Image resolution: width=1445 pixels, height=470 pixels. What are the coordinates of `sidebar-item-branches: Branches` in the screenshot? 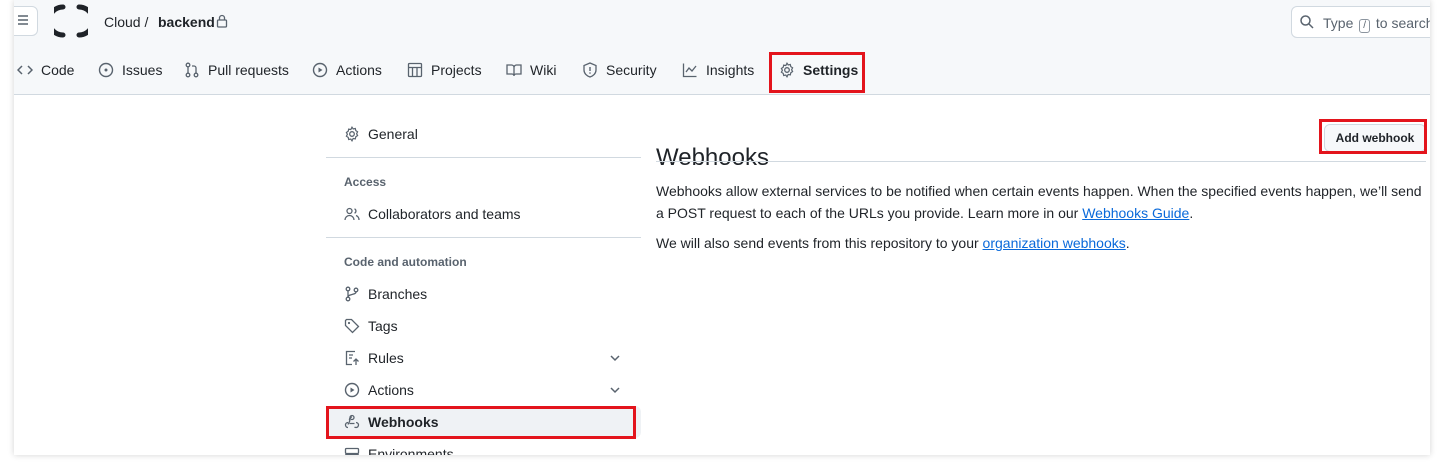 It's located at (483, 294).